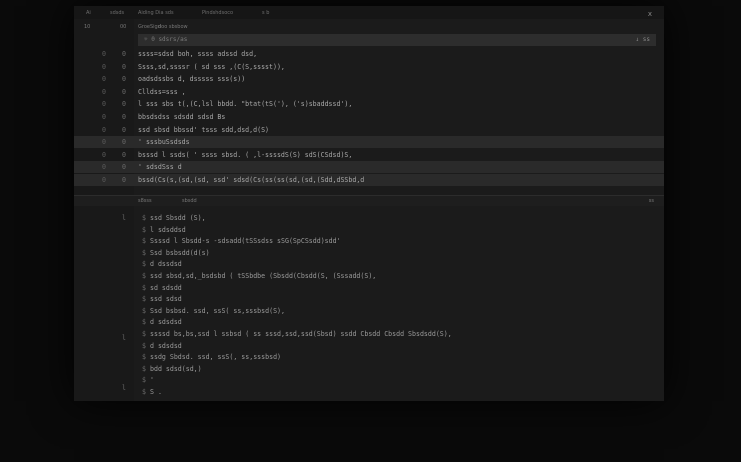 Image resolution: width=741 pixels, height=462 pixels. What do you see at coordinates (369, 92) in the screenshot?
I see `code-line: 0 0 Clldss=sss ,` at bounding box center [369, 92].